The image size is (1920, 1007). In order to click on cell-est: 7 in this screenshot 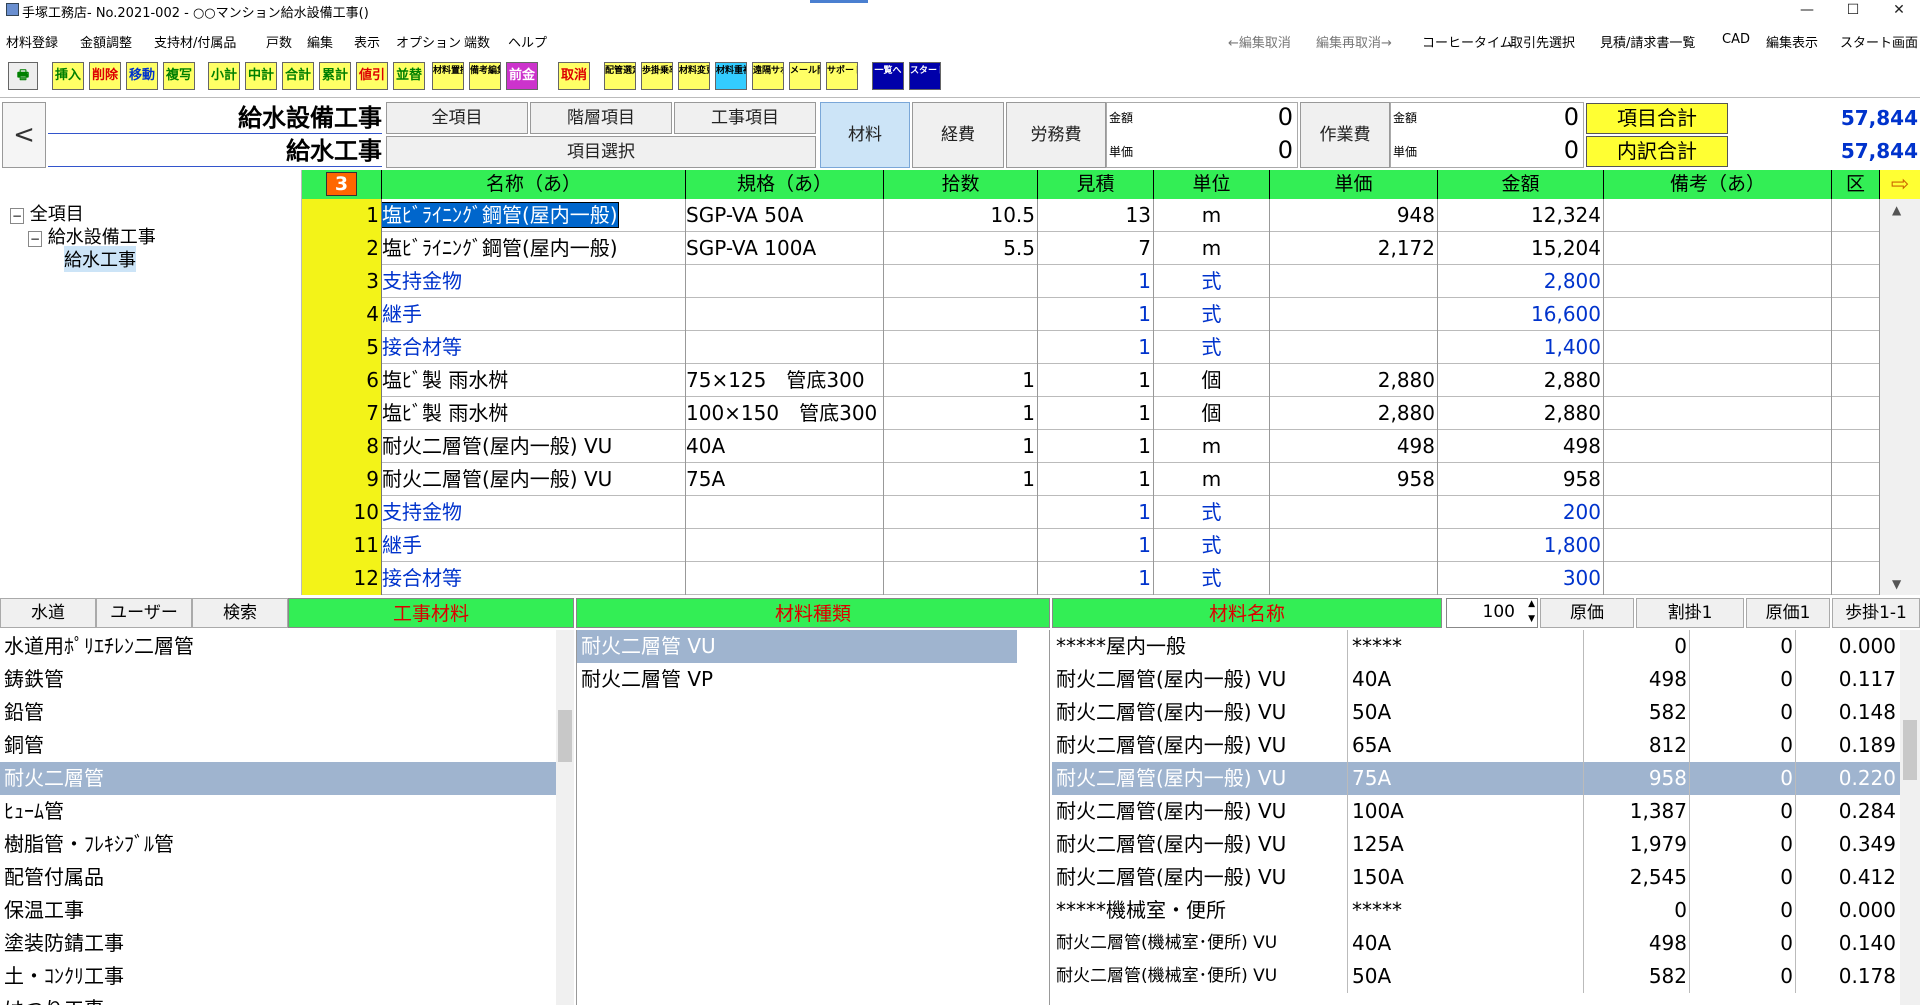, I will do `click(1096, 248)`.